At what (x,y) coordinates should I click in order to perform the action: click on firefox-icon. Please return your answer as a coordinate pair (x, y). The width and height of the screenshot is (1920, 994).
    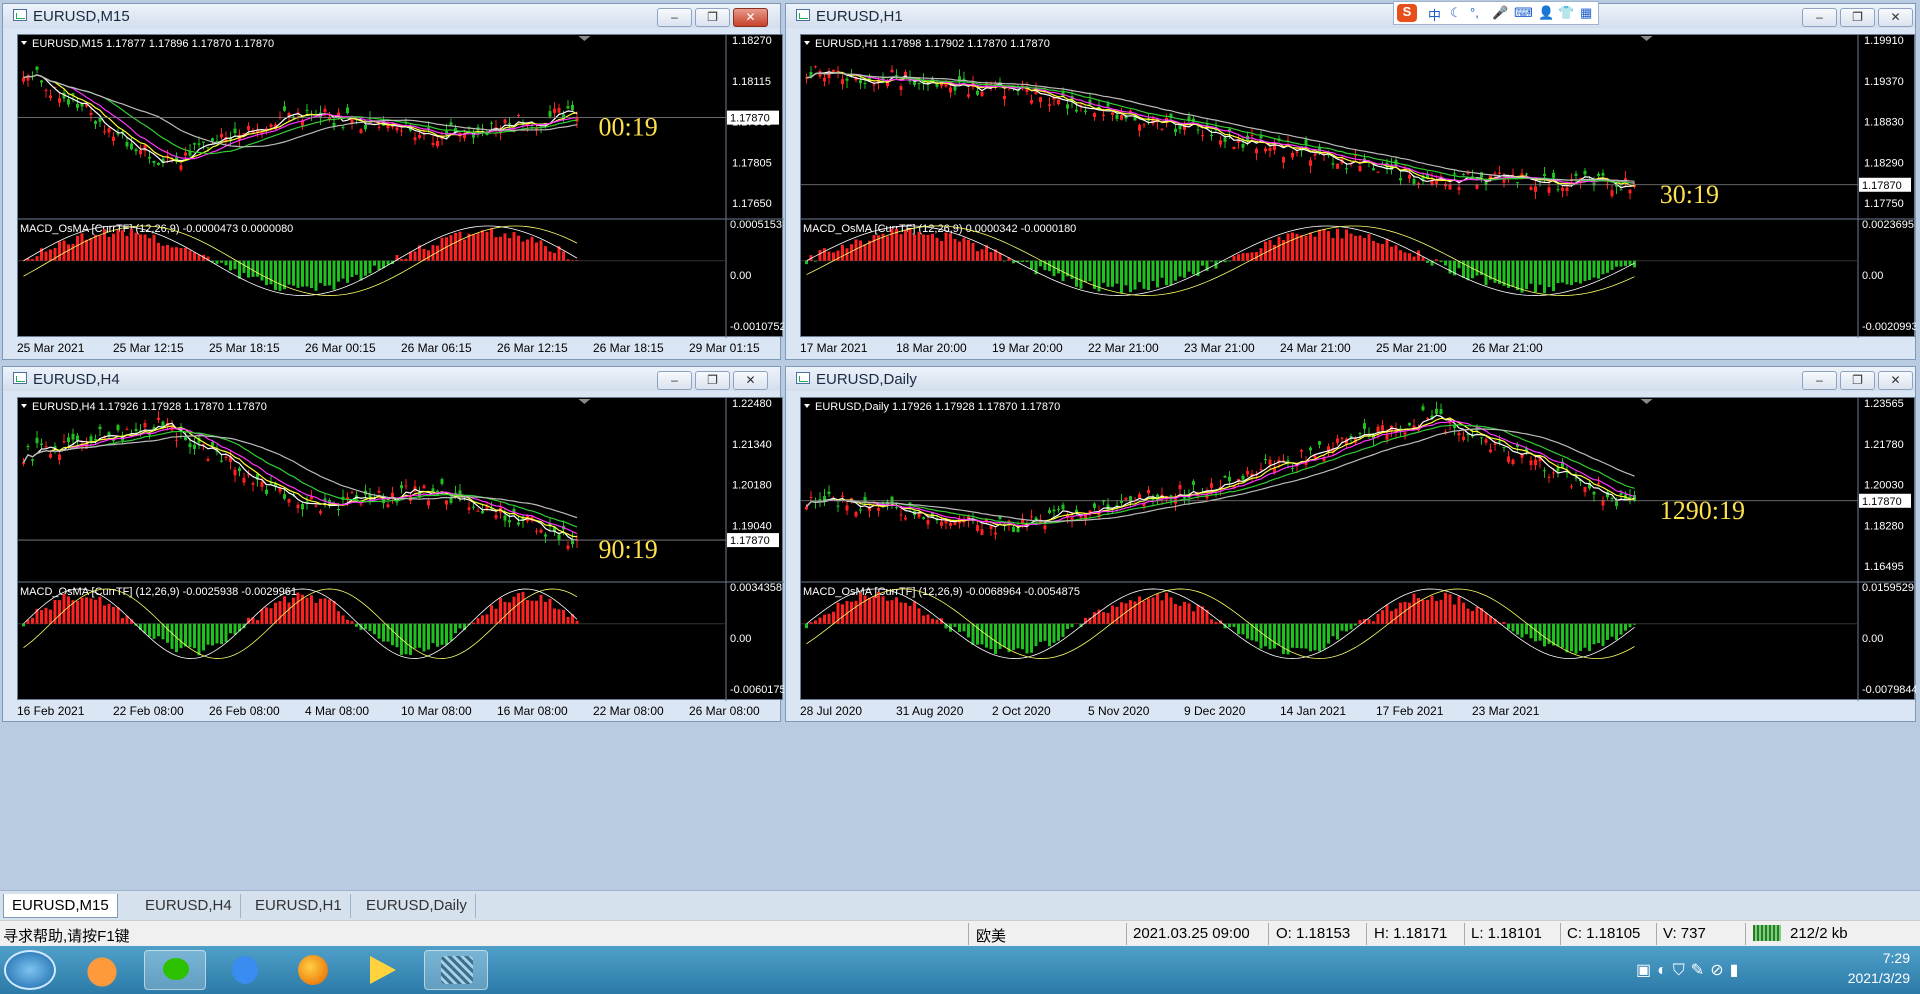
    Looking at the image, I should click on (312, 970).